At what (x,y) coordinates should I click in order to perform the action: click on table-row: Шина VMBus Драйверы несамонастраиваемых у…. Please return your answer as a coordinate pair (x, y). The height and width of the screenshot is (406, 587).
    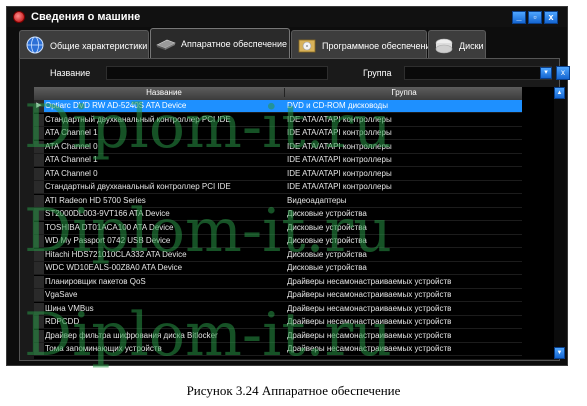
    Looking at the image, I should click on (278, 309).